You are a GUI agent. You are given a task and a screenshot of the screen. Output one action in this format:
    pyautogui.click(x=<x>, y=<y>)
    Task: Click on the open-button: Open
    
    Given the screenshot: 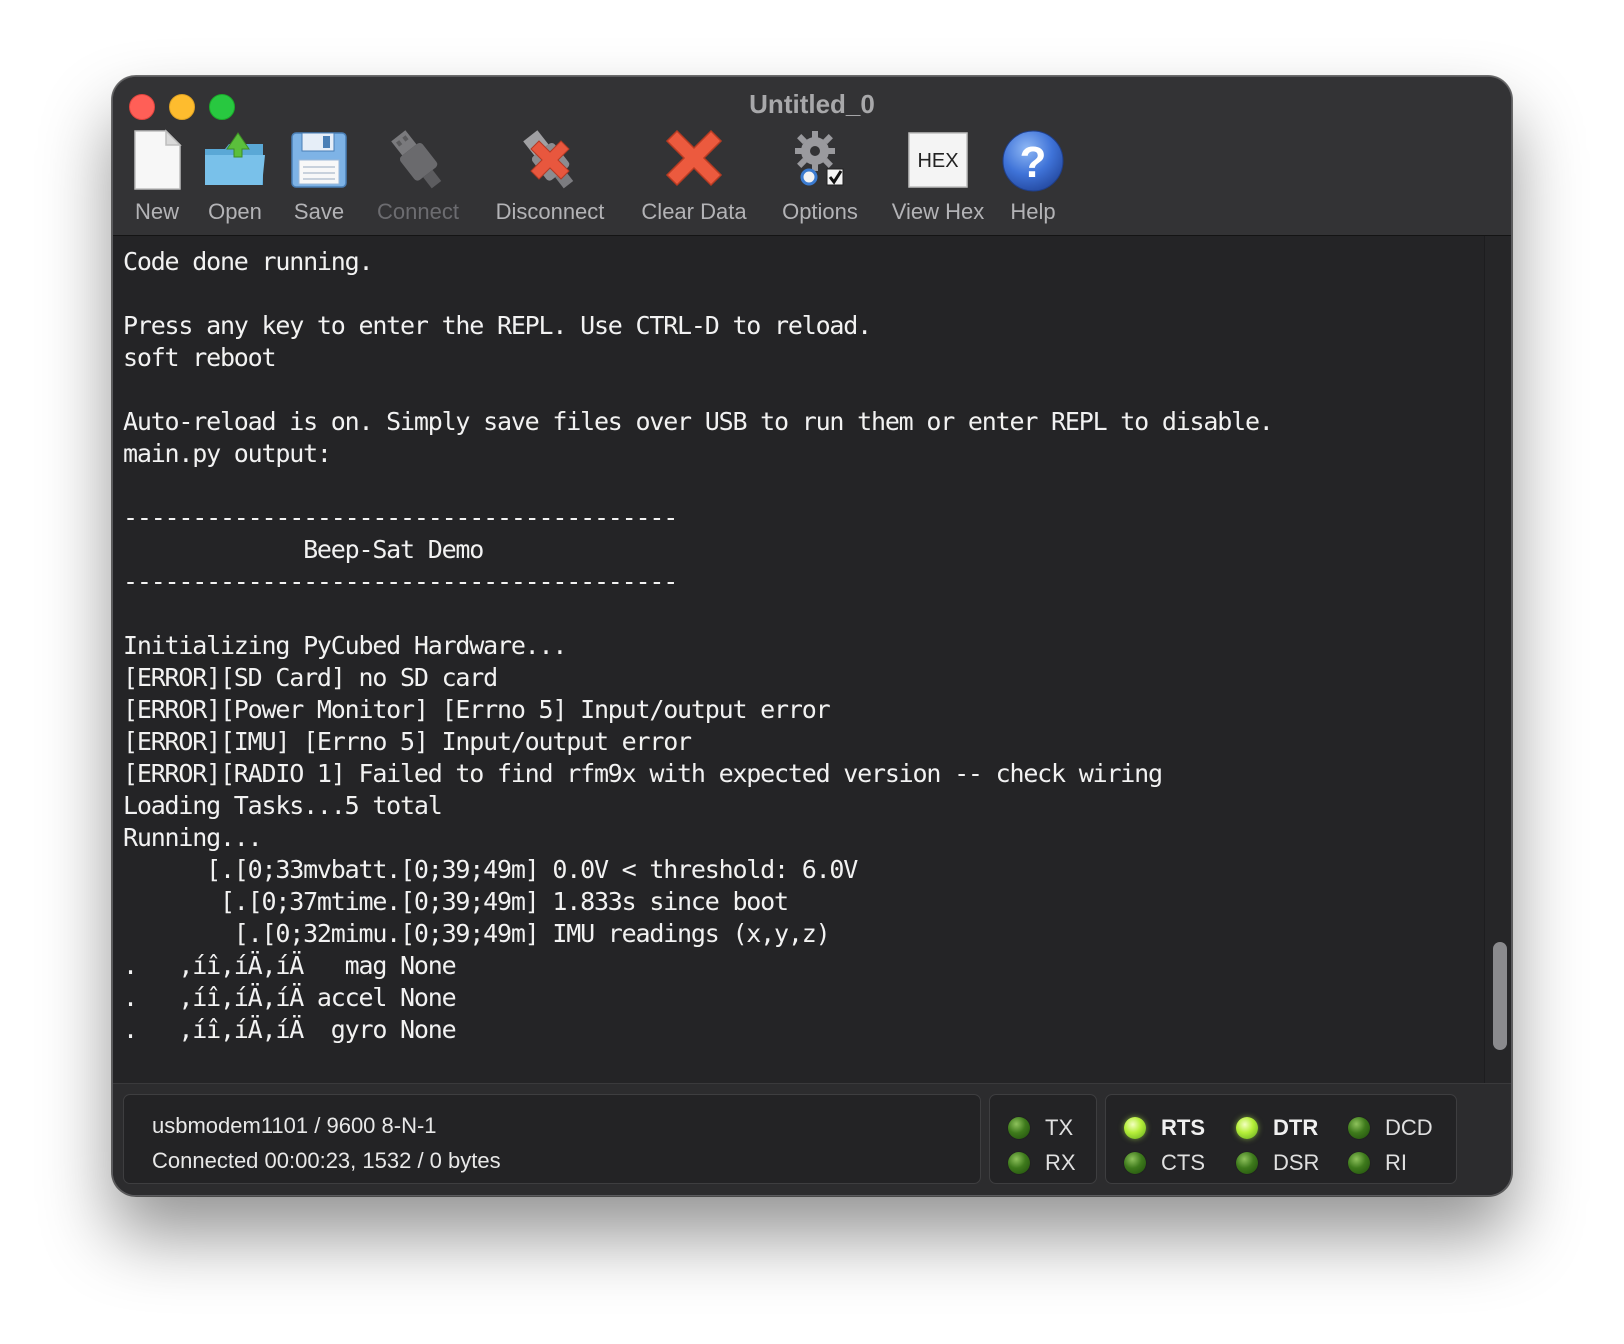 What is the action you would take?
    pyautogui.click(x=235, y=179)
    